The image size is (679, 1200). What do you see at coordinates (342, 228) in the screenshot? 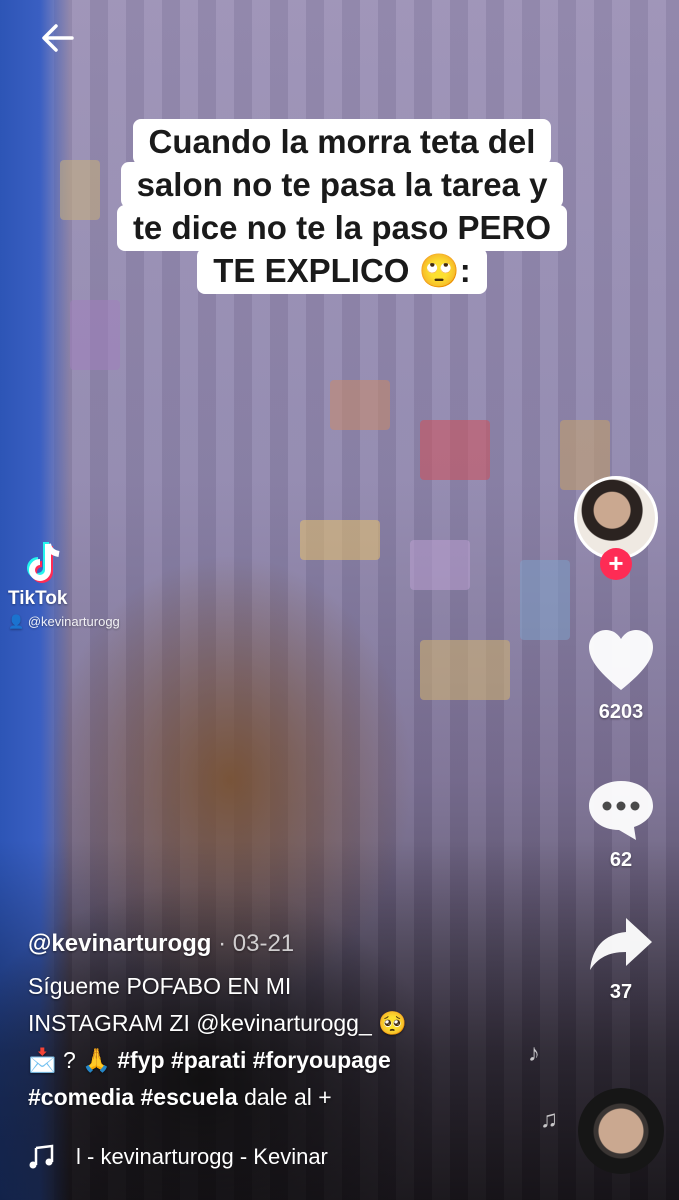
I see `caption-line: te dice no te la paso PERO` at bounding box center [342, 228].